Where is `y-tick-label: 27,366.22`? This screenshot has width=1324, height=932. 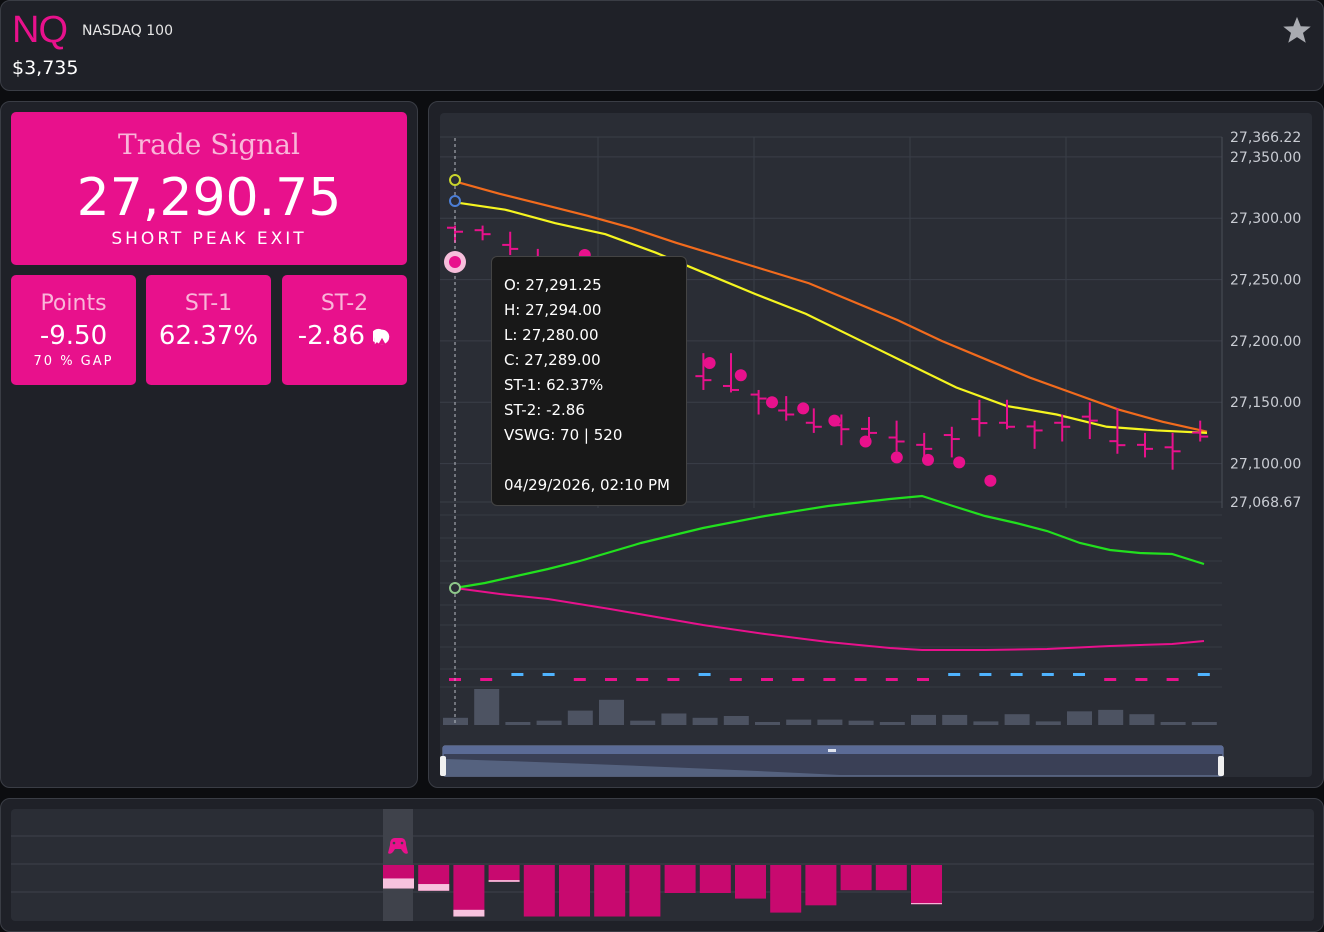
y-tick-label: 27,366.22 is located at coordinates (1265, 138).